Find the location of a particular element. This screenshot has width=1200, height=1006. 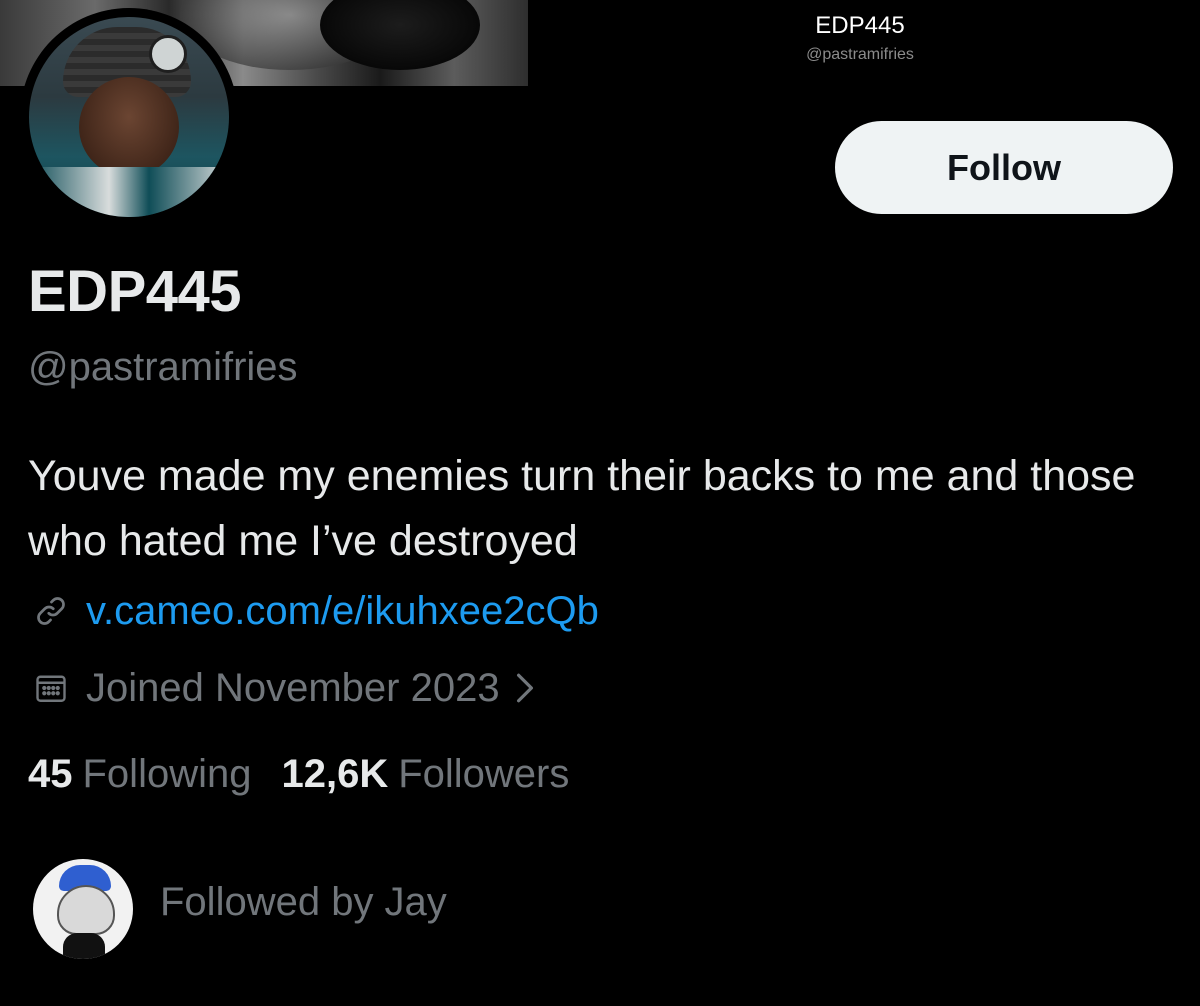

follow-button: Follow is located at coordinates (1004, 167).